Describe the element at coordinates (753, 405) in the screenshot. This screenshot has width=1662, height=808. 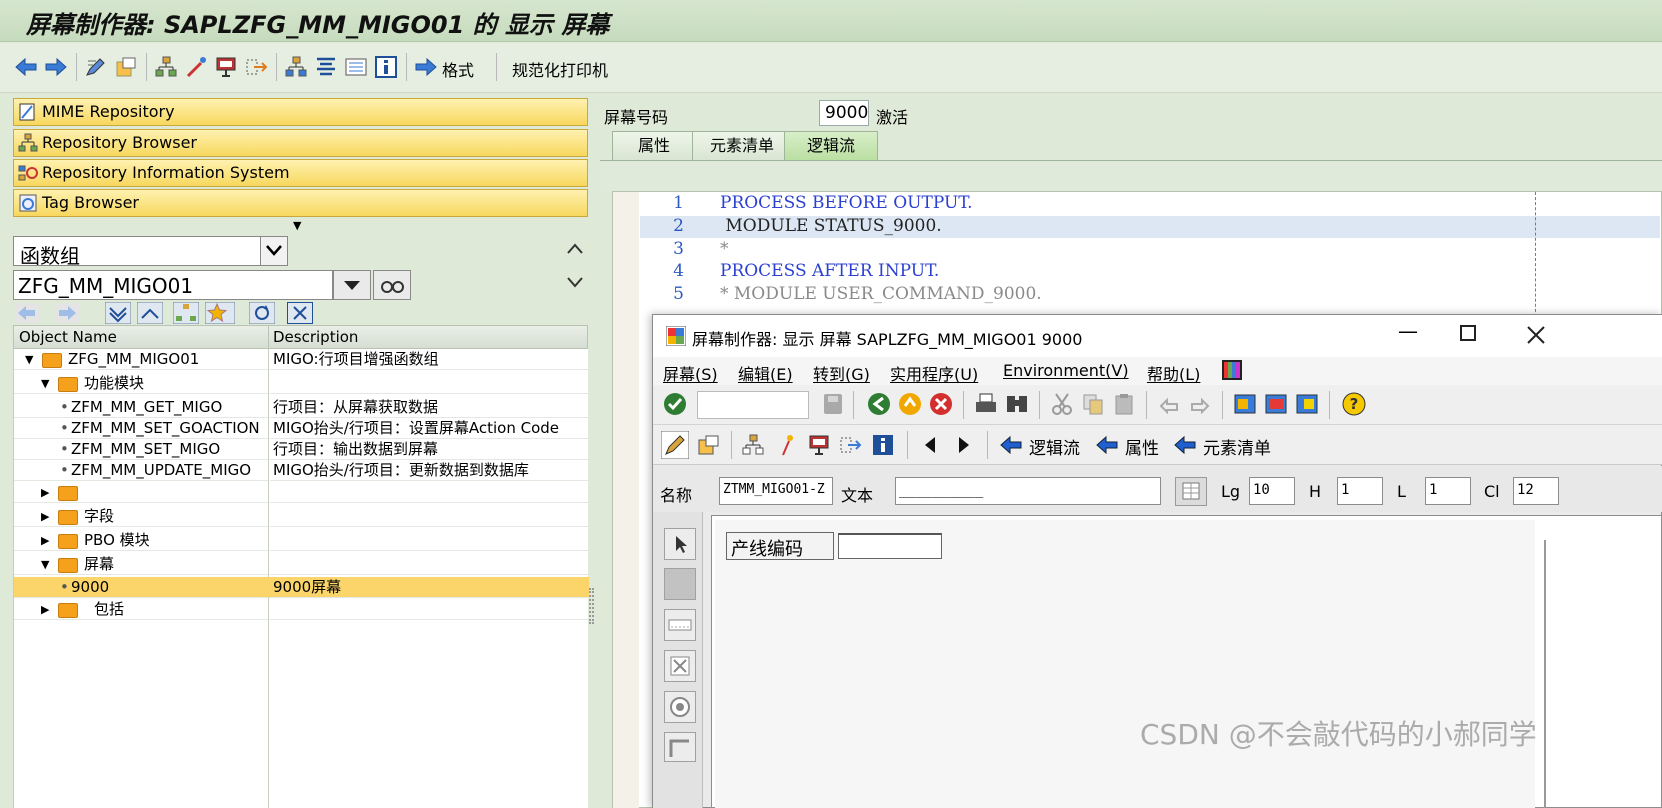
I see `command-field` at that location.